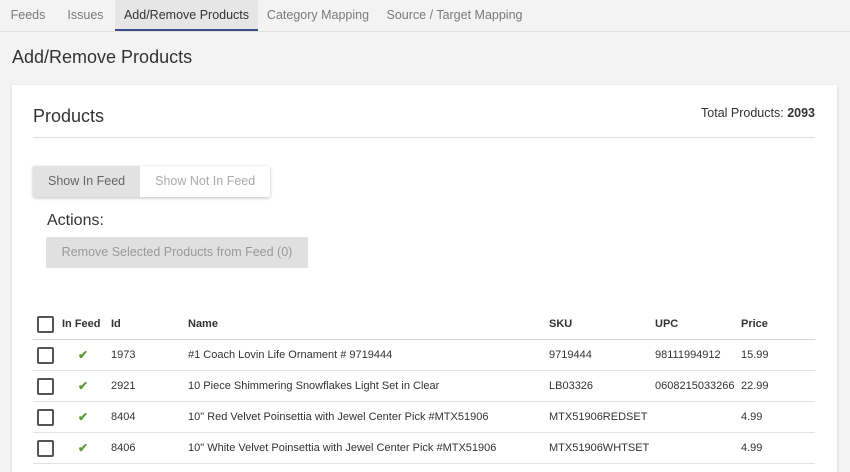 The height and width of the screenshot is (472, 850). Describe the element at coordinates (45, 324) in the screenshot. I see `select-all-checkbox` at that location.